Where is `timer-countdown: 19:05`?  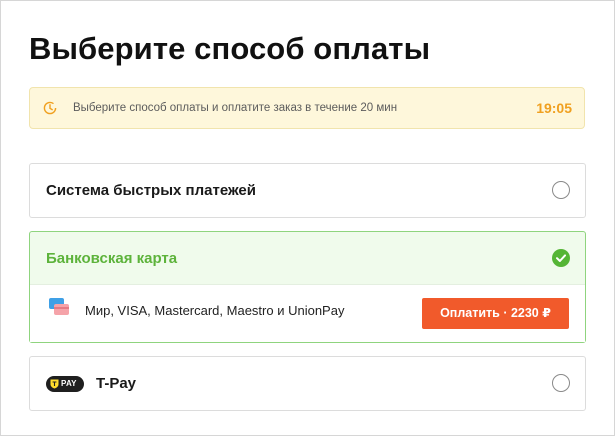
timer-countdown: 19:05 is located at coordinates (554, 108).